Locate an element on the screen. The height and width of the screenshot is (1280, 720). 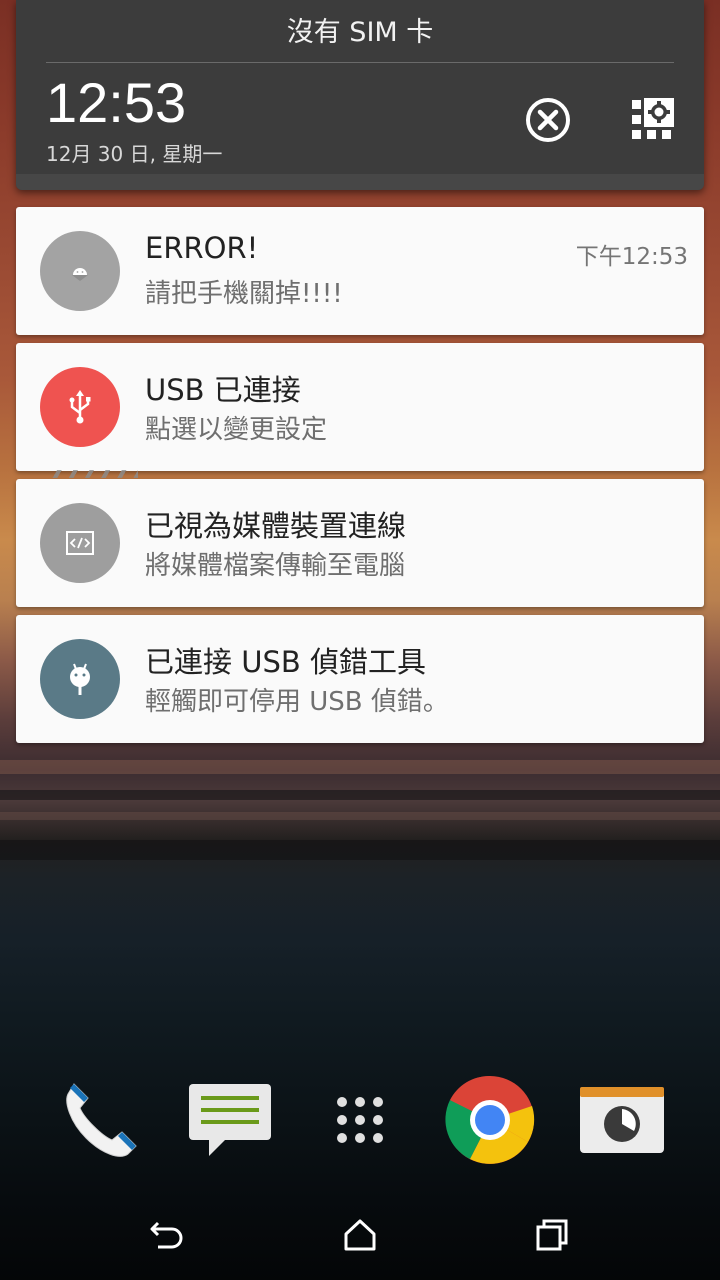
quick-settings-icon is located at coordinates (653, 118).